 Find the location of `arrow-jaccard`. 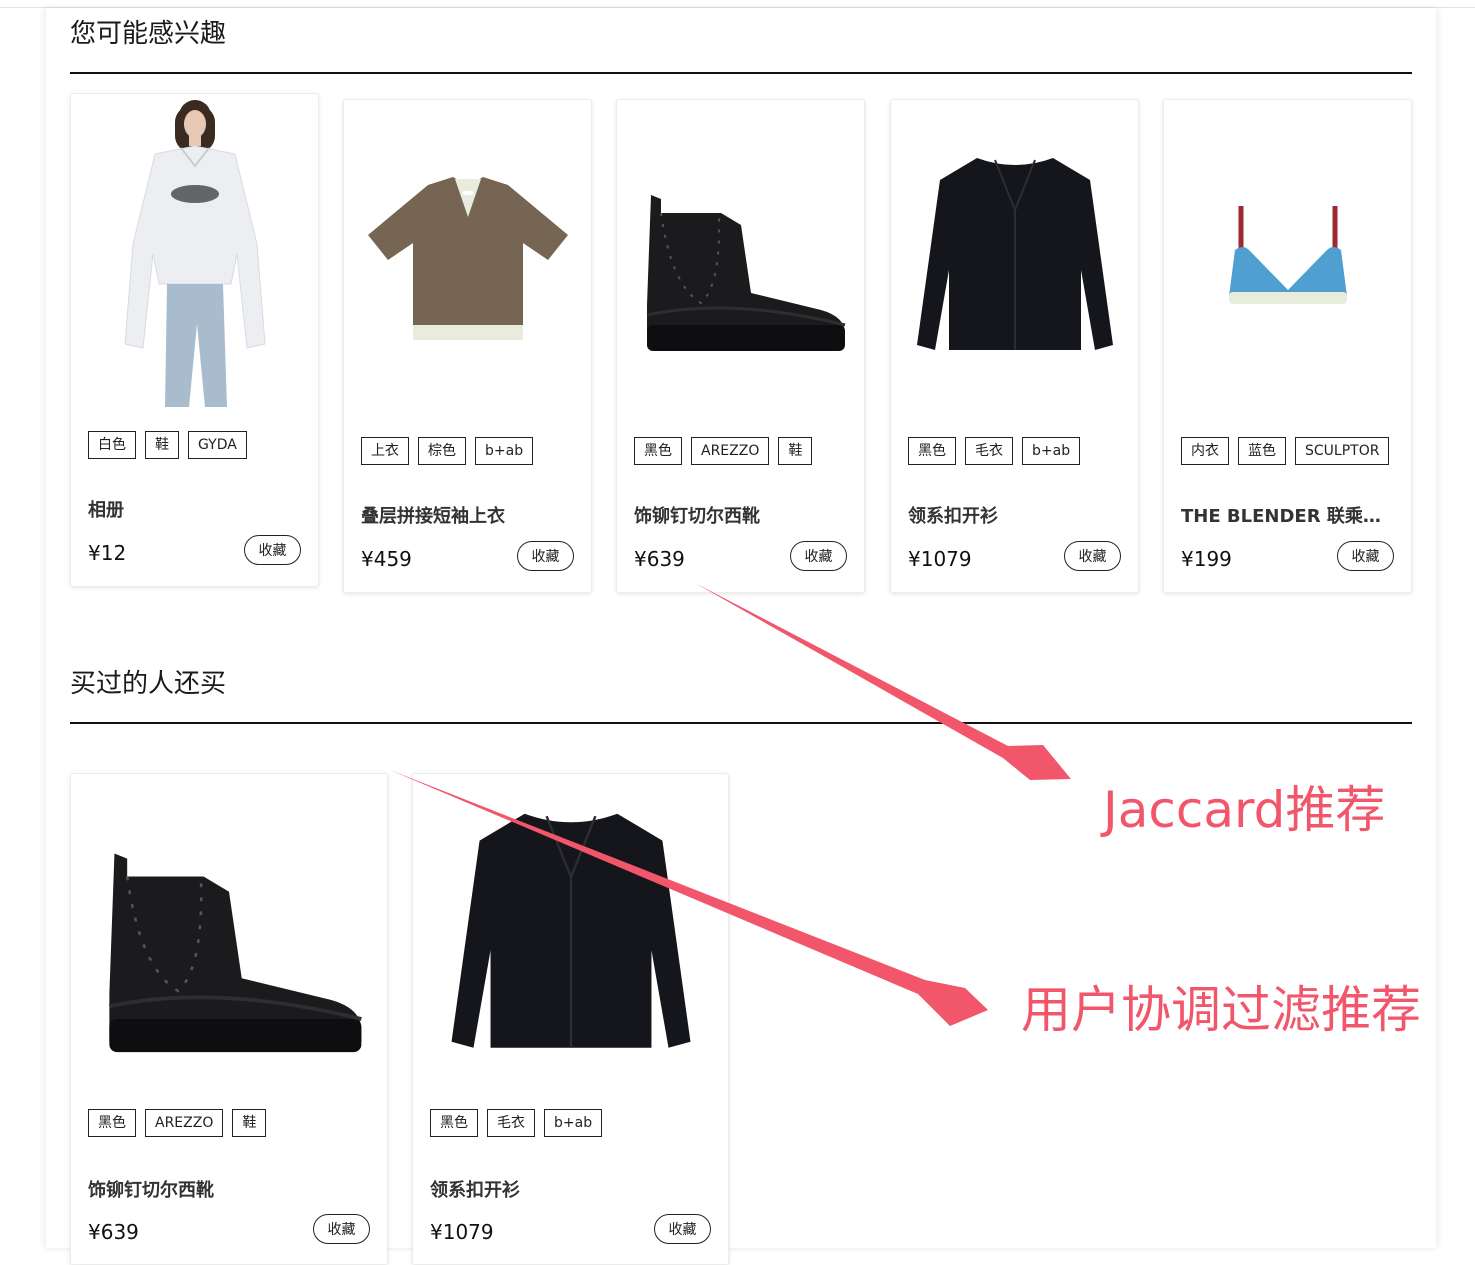

arrow-jaccard is located at coordinates (883, 681).